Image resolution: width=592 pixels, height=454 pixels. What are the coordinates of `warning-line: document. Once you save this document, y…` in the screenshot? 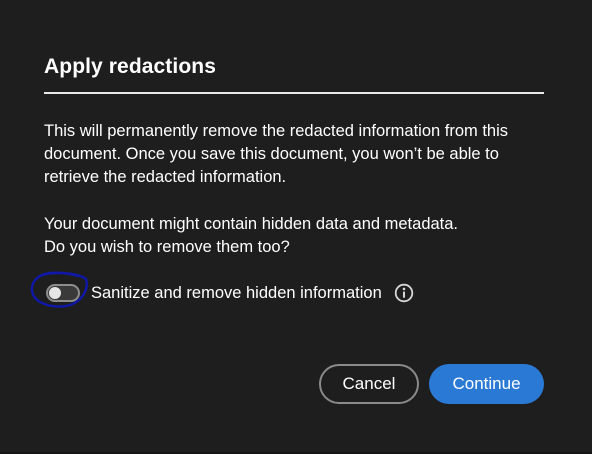 It's located at (271, 154).